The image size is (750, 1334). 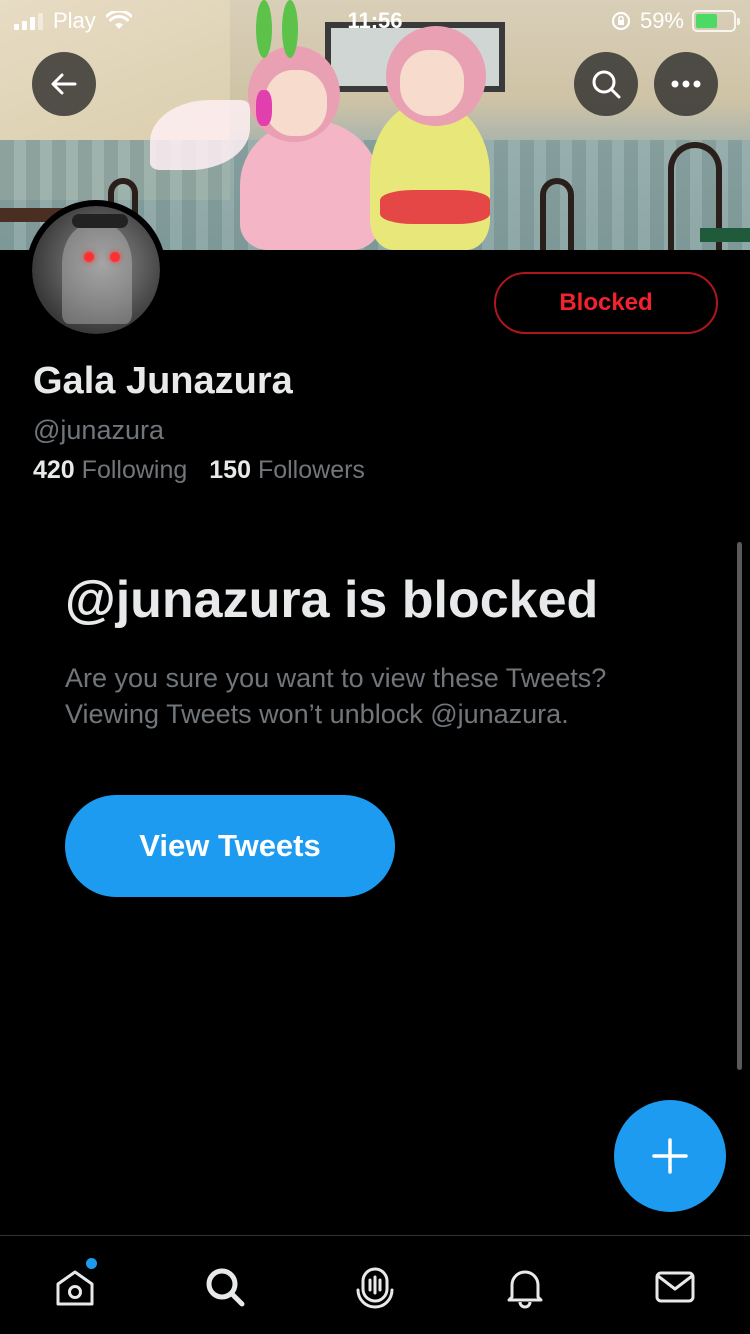 I want to click on search-button, so click(x=606, y=84).